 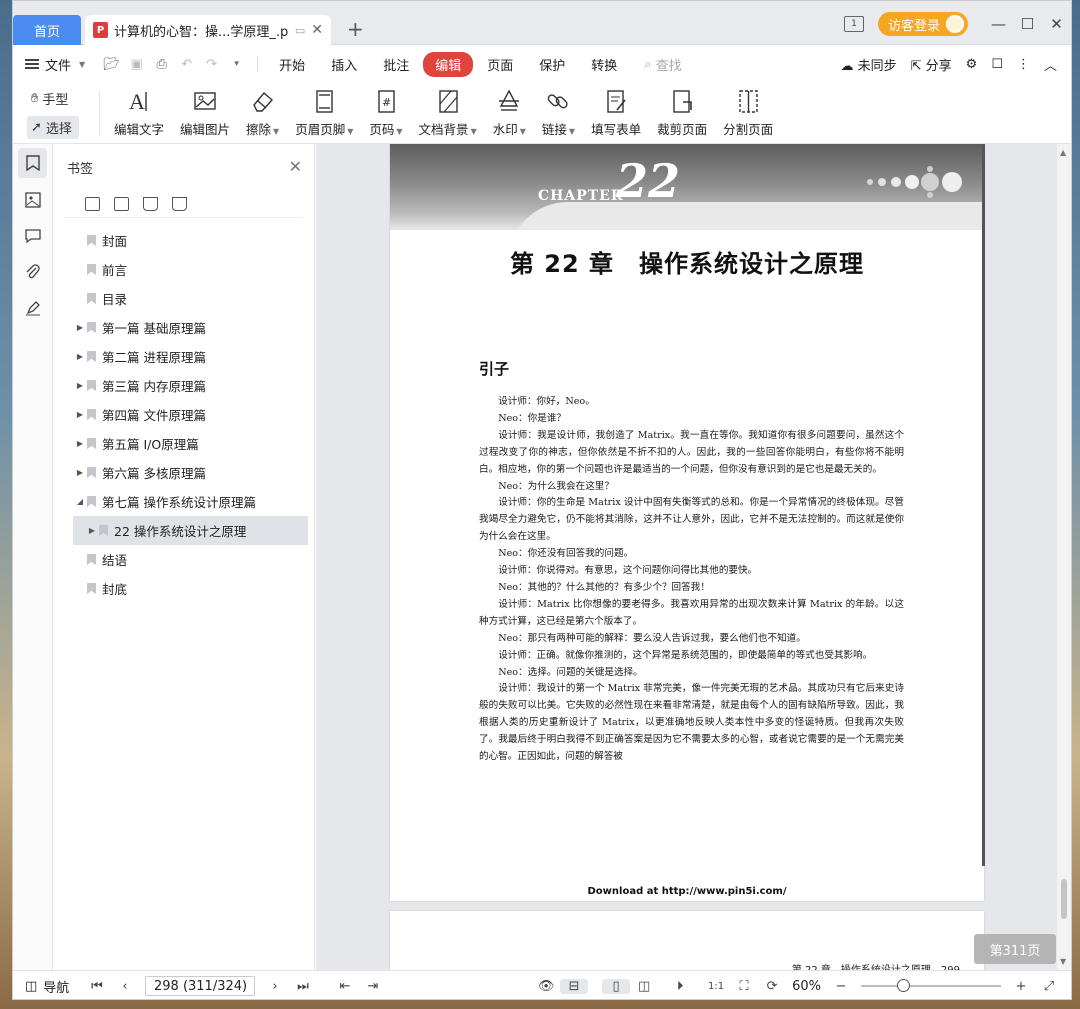 What do you see at coordinates (32, 272) in the screenshot?
I see `attachment-panel-icon` at bounding box center [32, 272].